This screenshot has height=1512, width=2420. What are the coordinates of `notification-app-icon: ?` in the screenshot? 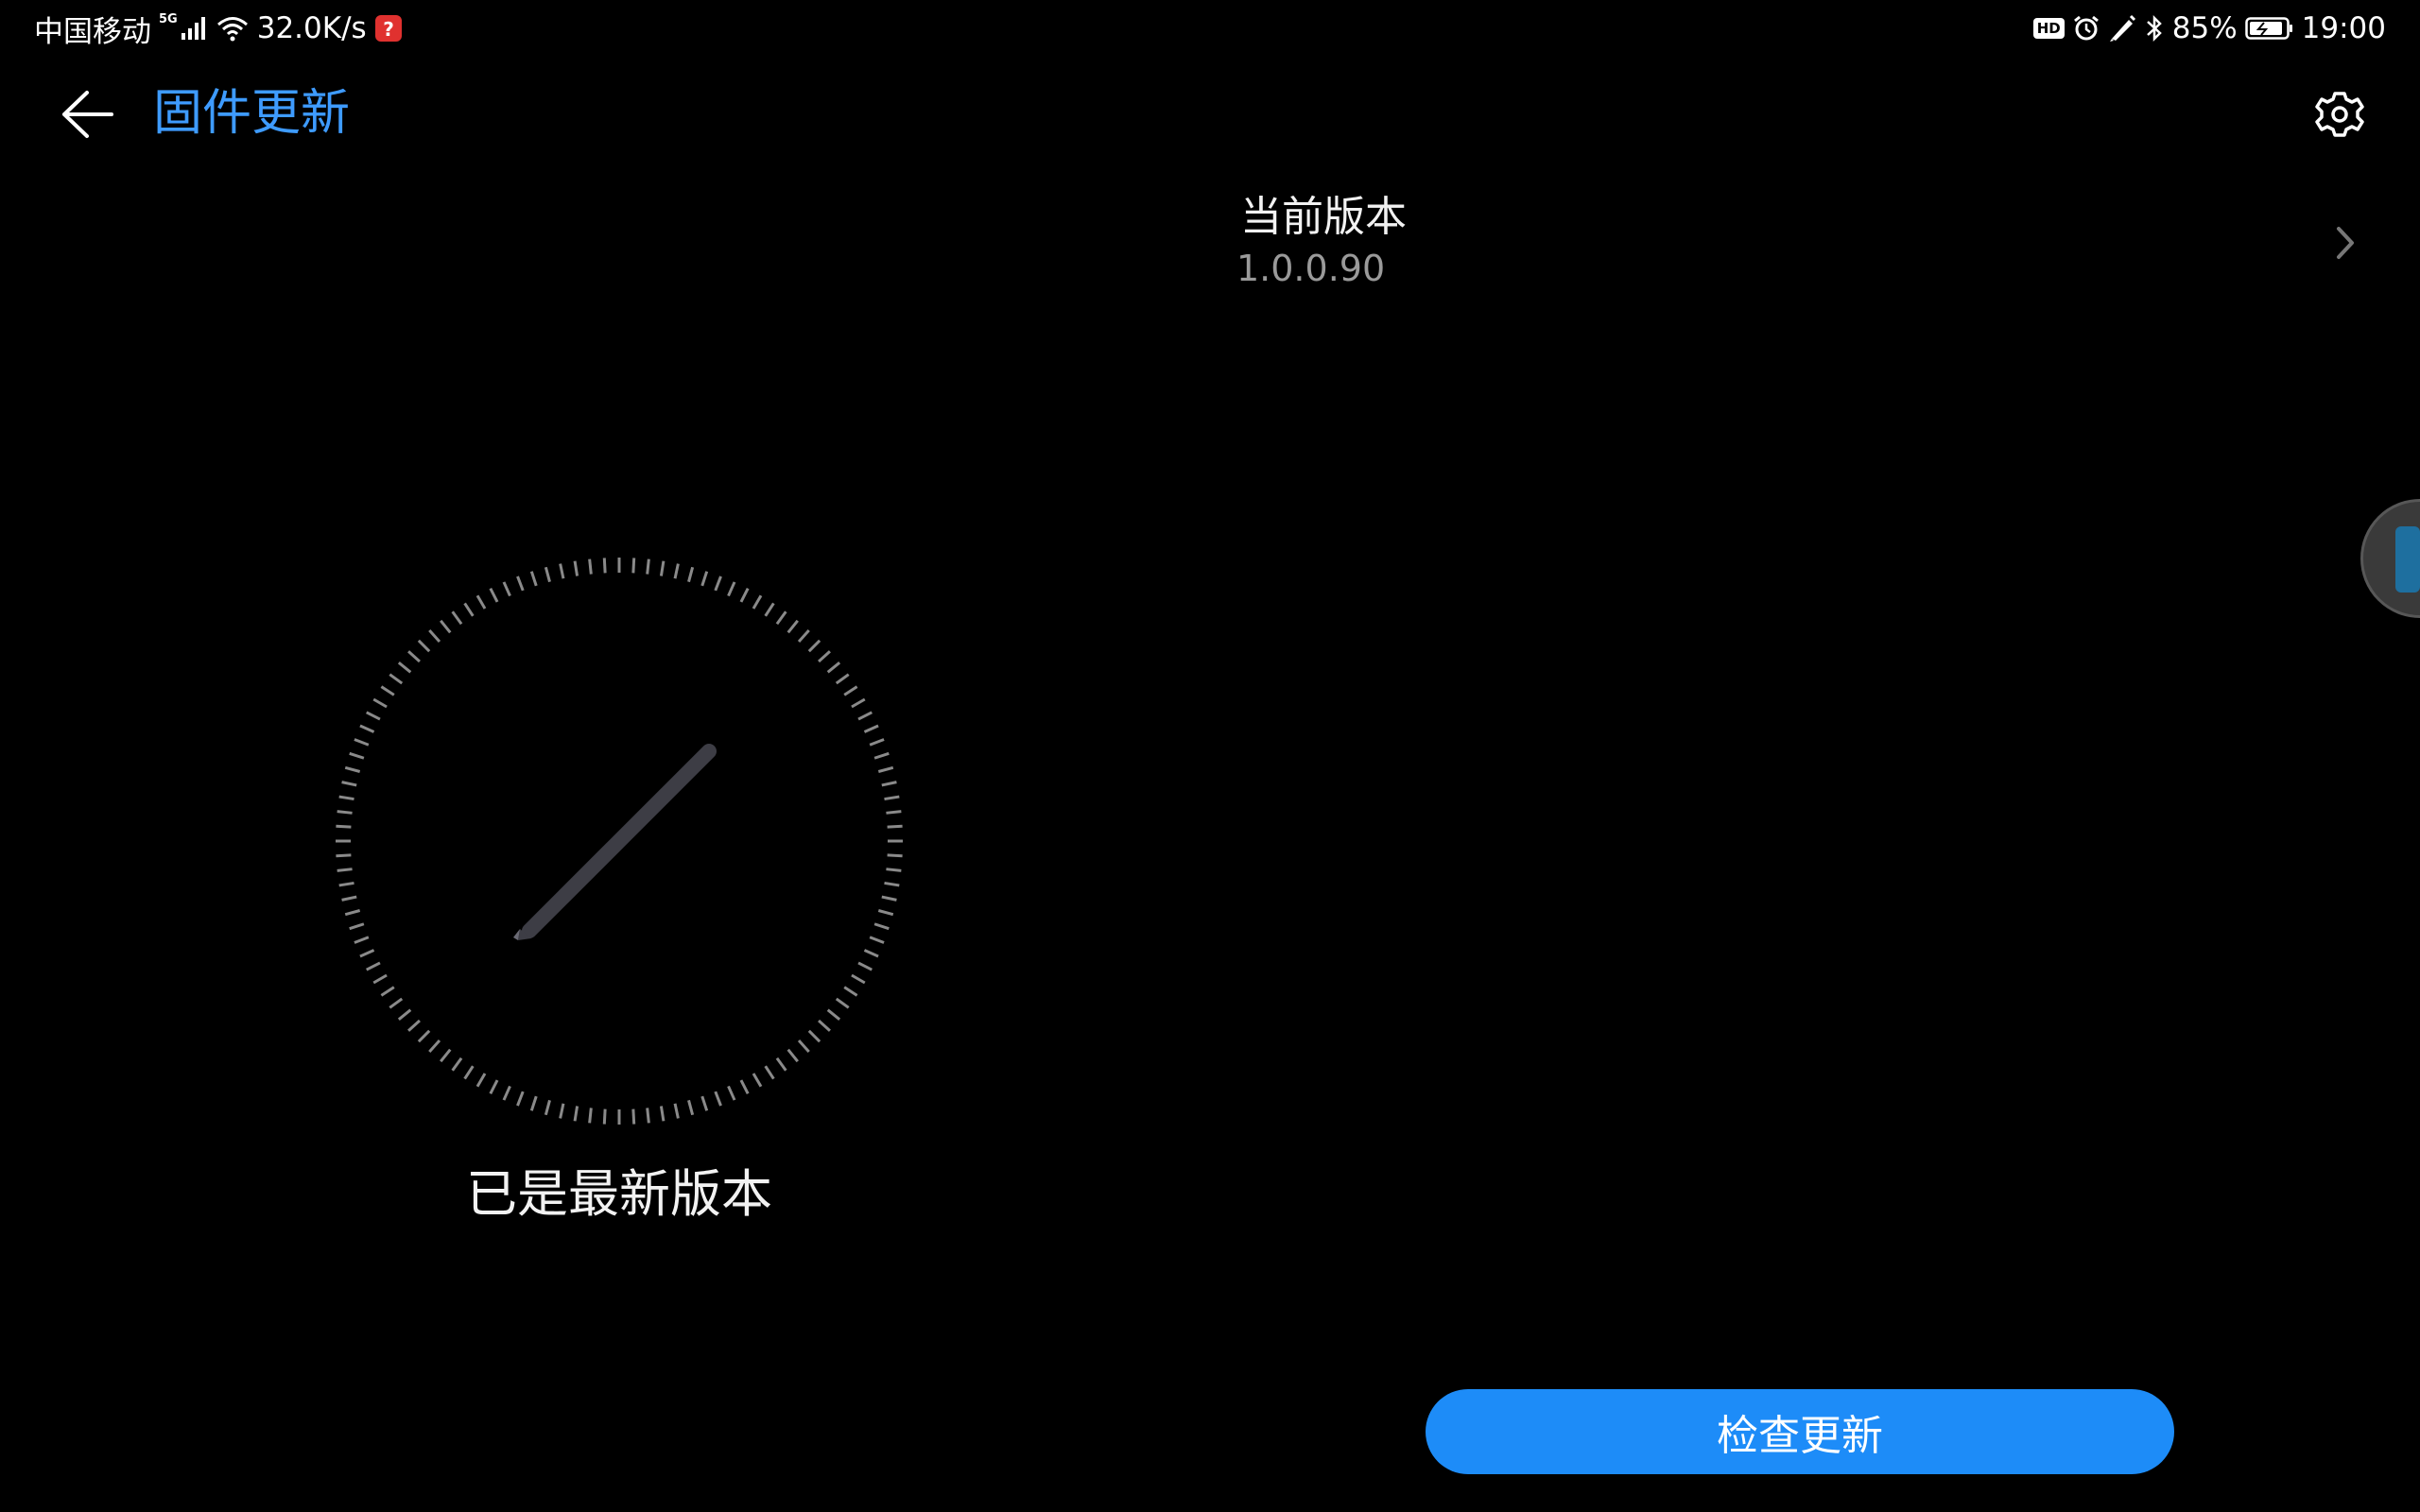 It's located at (389, 28).